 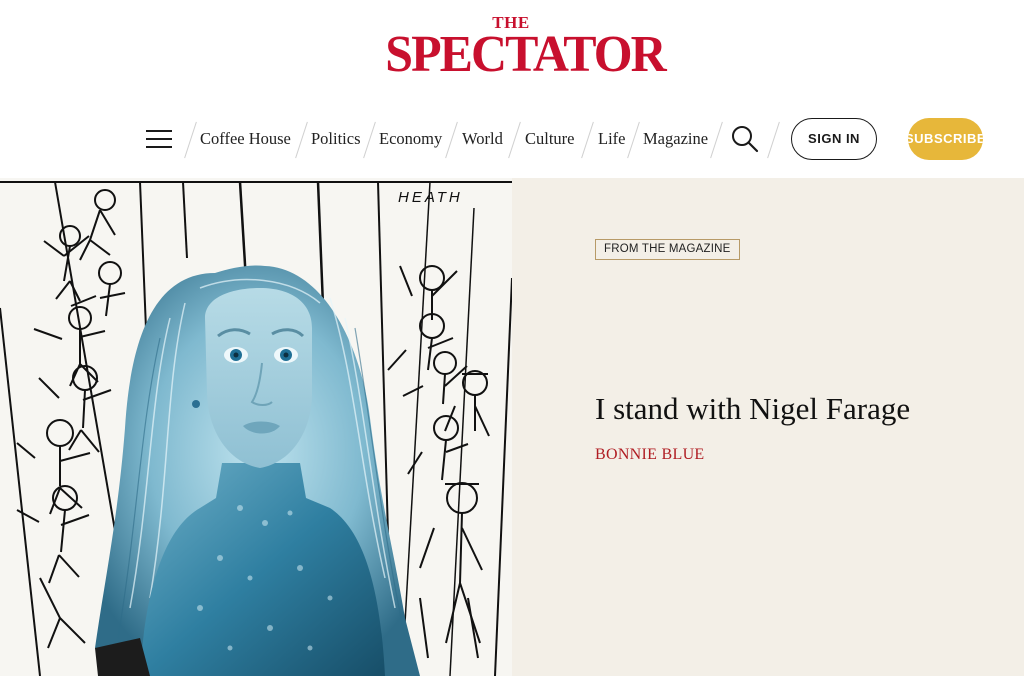 What do you see at coordinates (430, 197) in the screenshot?
I see `svg-text: HEATH` at bounding box center [430, 197].